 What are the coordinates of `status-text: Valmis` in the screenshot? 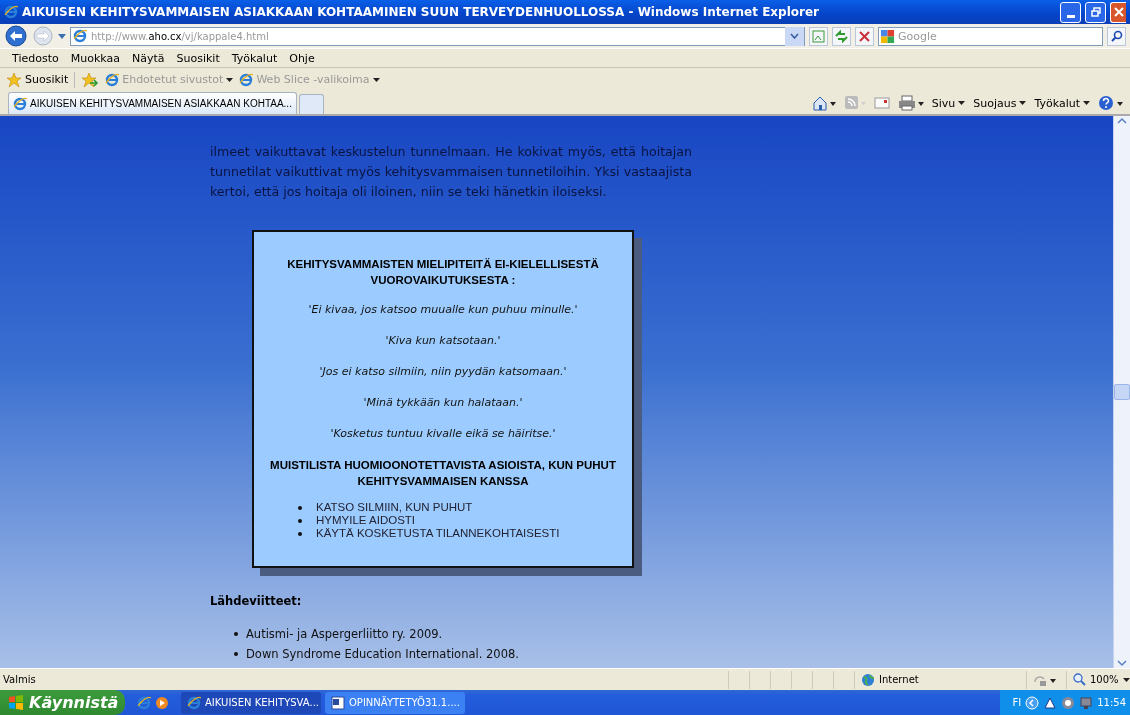 It's located at (20, 679).